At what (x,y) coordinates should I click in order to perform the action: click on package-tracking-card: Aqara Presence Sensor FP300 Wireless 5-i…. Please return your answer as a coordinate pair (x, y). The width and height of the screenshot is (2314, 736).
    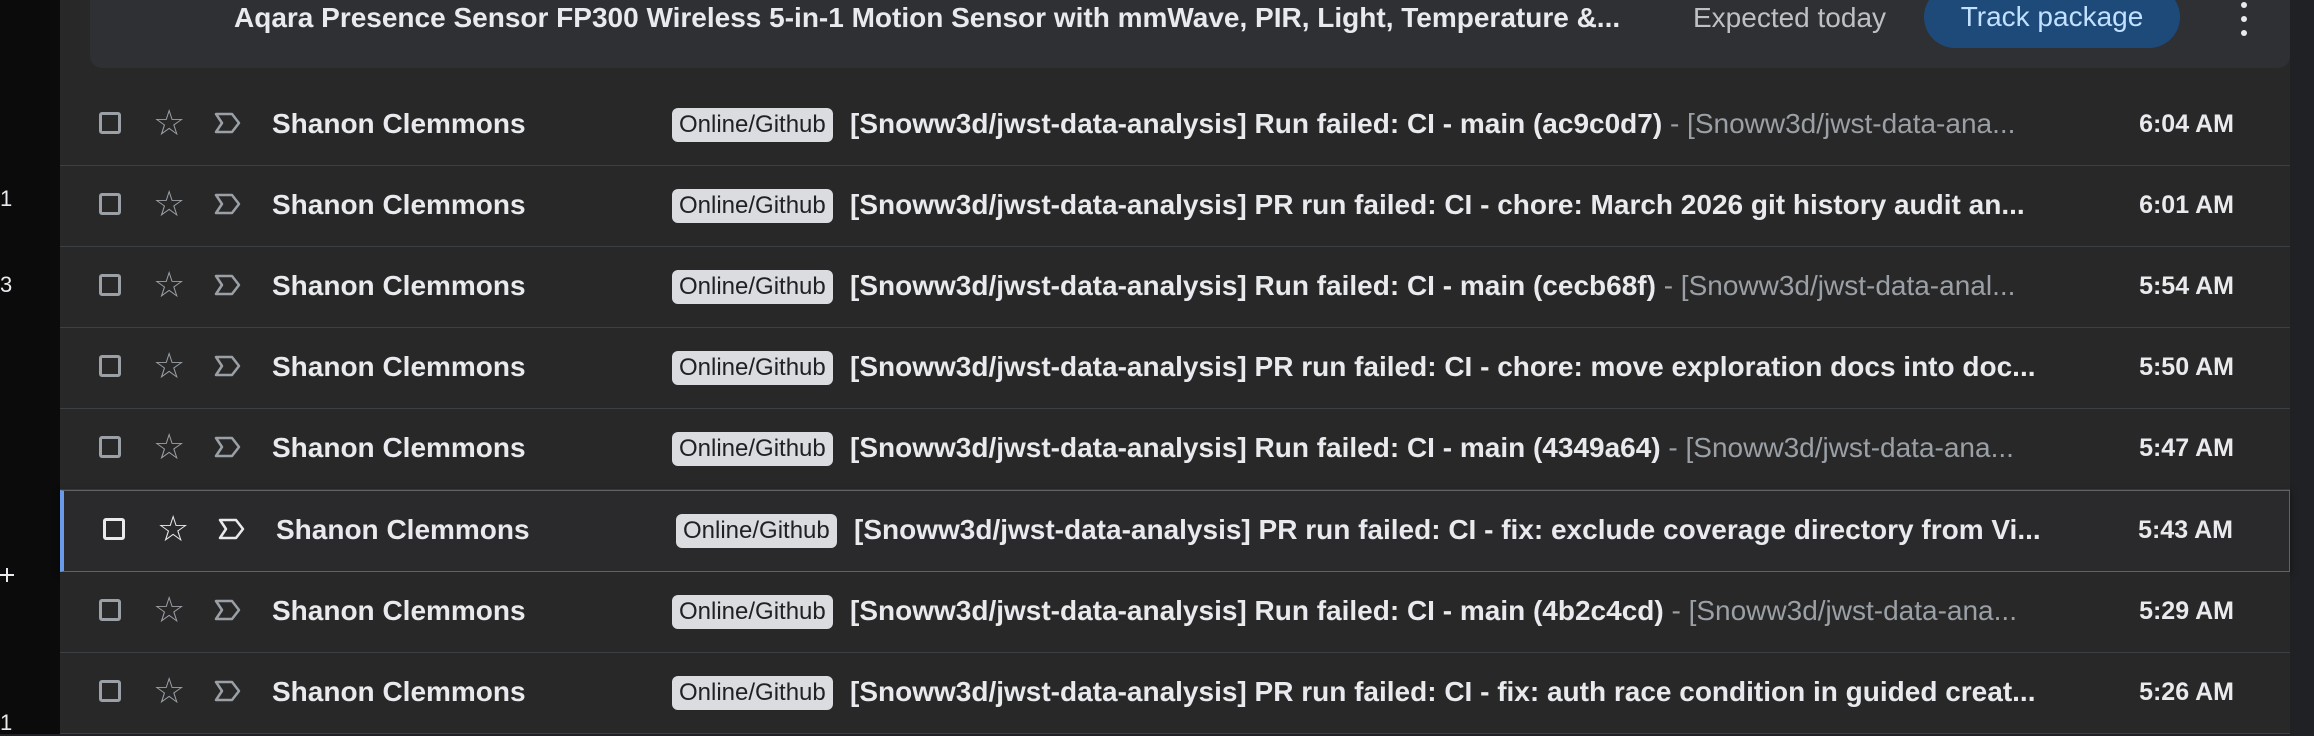
    Looking at the image, I should click on (1190, 34).